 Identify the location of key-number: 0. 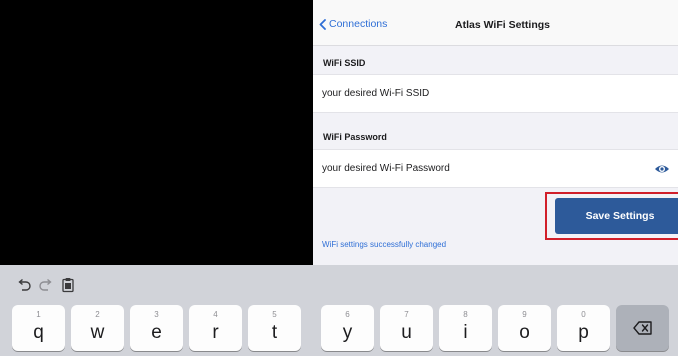
(583, 314).